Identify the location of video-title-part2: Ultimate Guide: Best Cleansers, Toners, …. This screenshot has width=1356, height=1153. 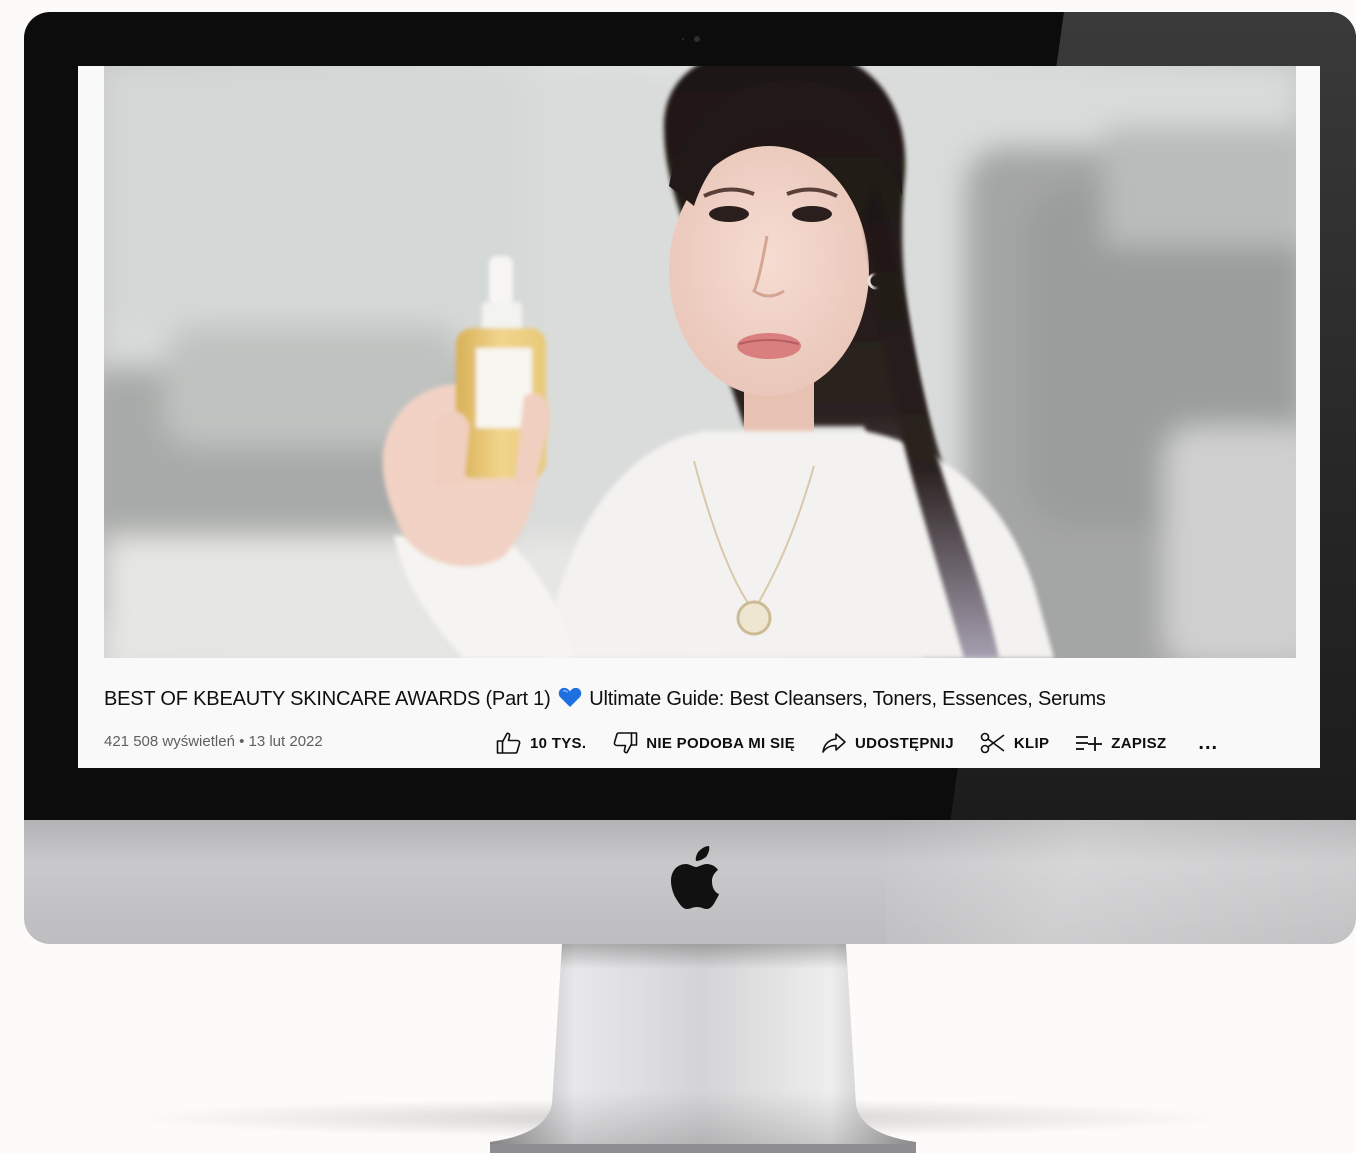
(847, 699).